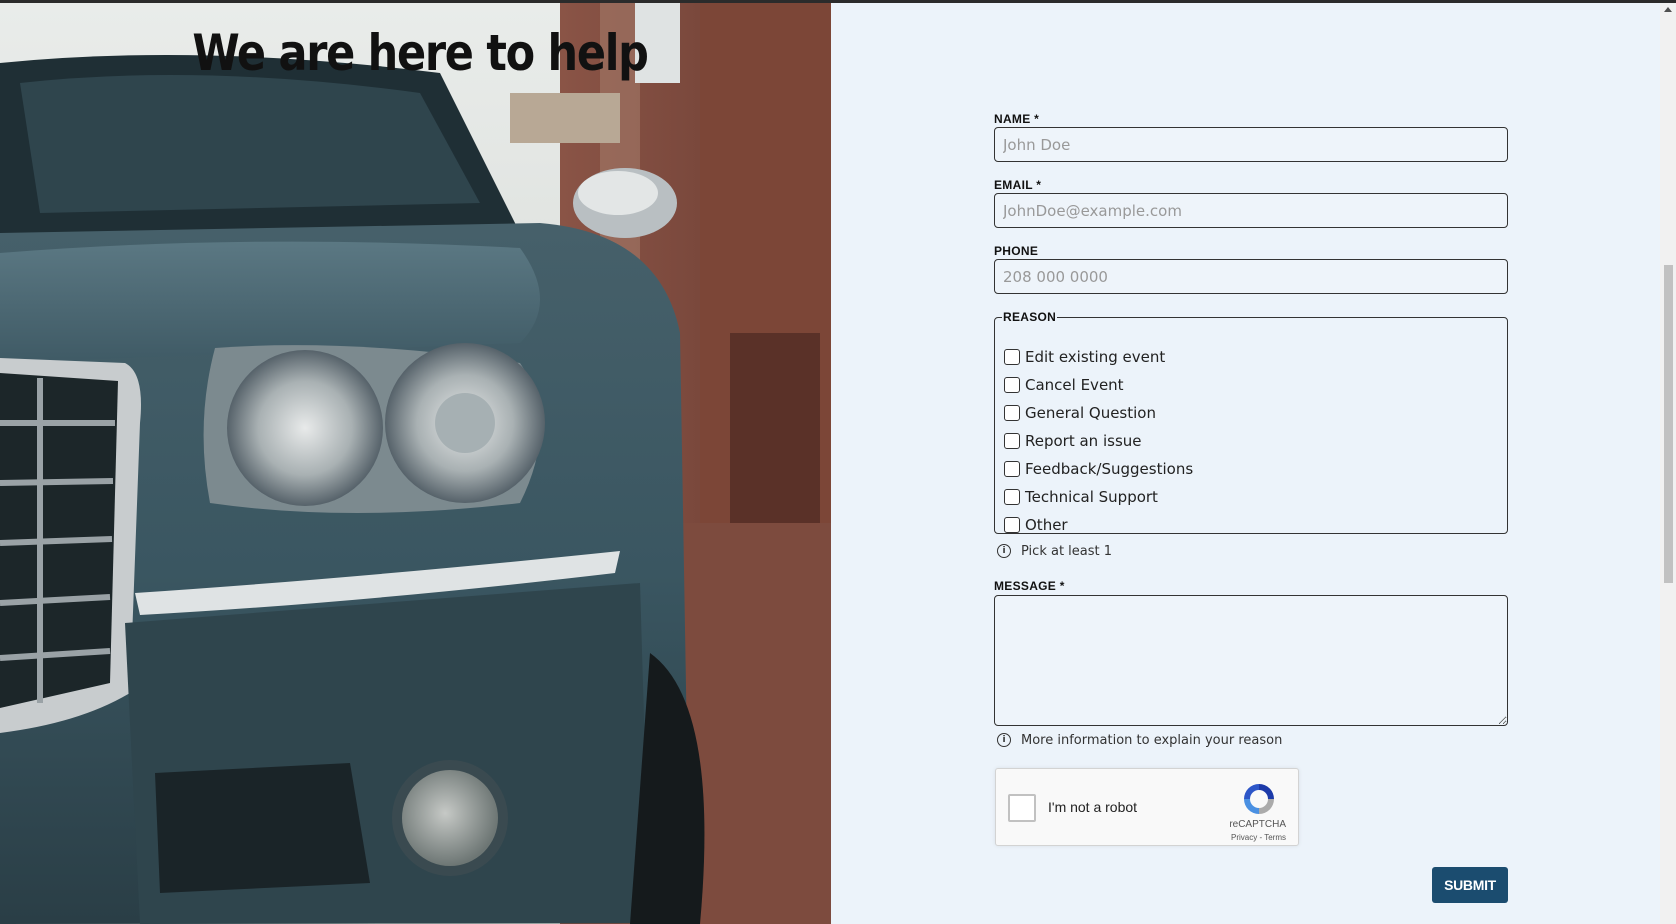 The image size is (1676, 924). I want to click on message-textarea, so click(1251, 660).